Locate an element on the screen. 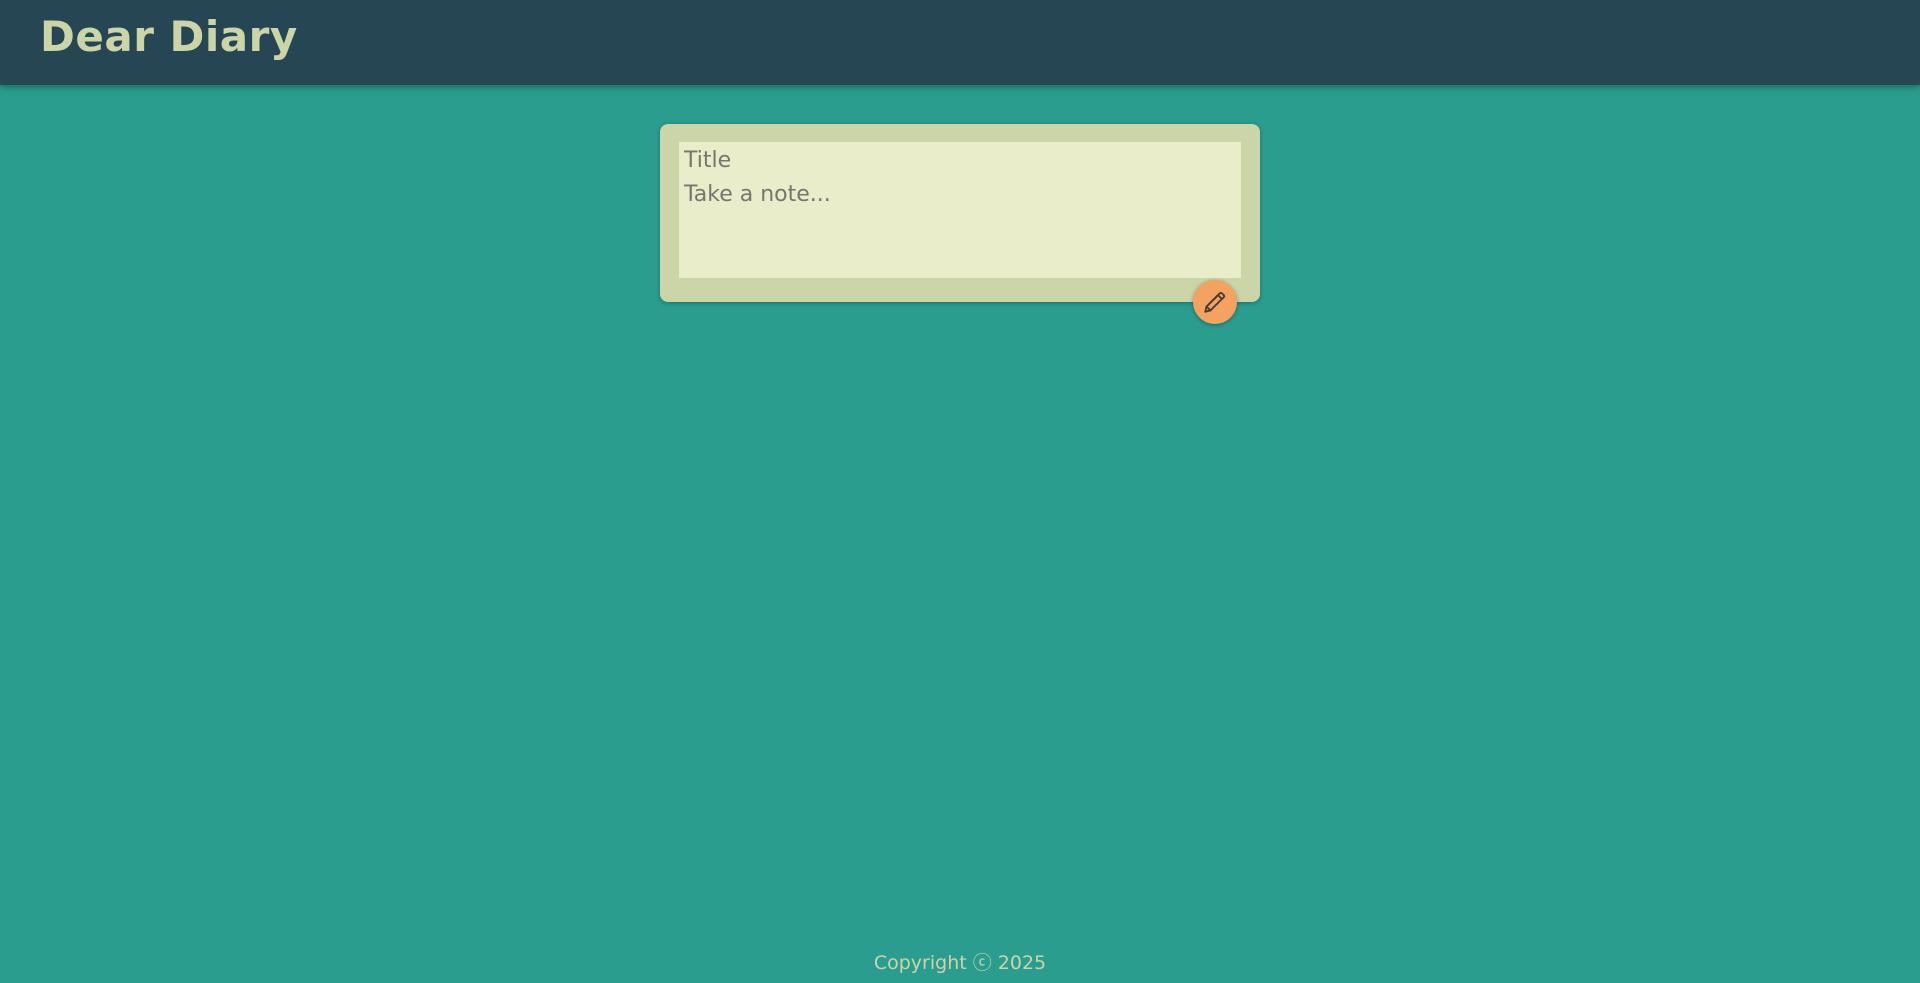  note-content-input is located at coordinates (960, 228).